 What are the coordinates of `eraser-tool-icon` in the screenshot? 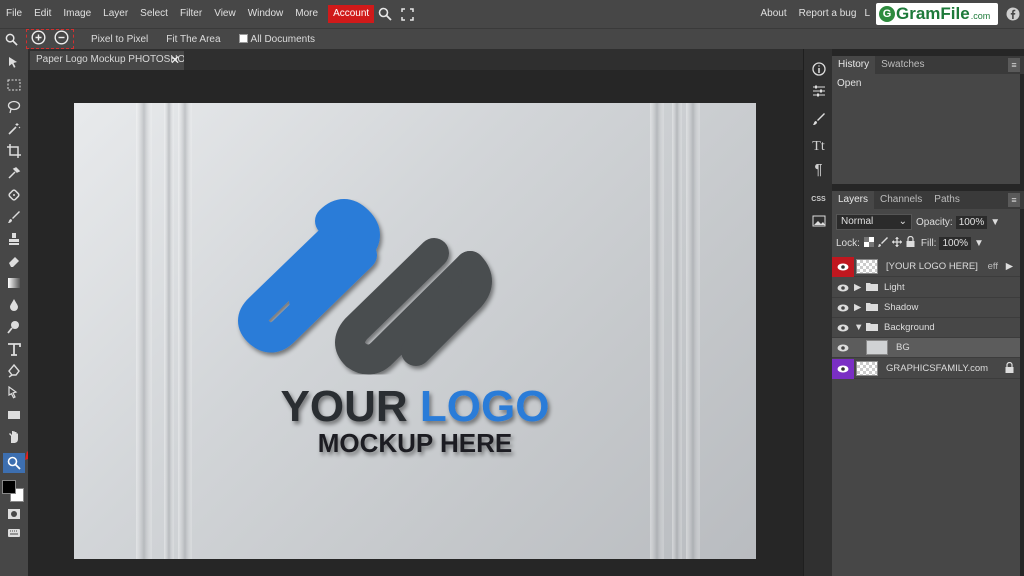 It's located at (14, 261).